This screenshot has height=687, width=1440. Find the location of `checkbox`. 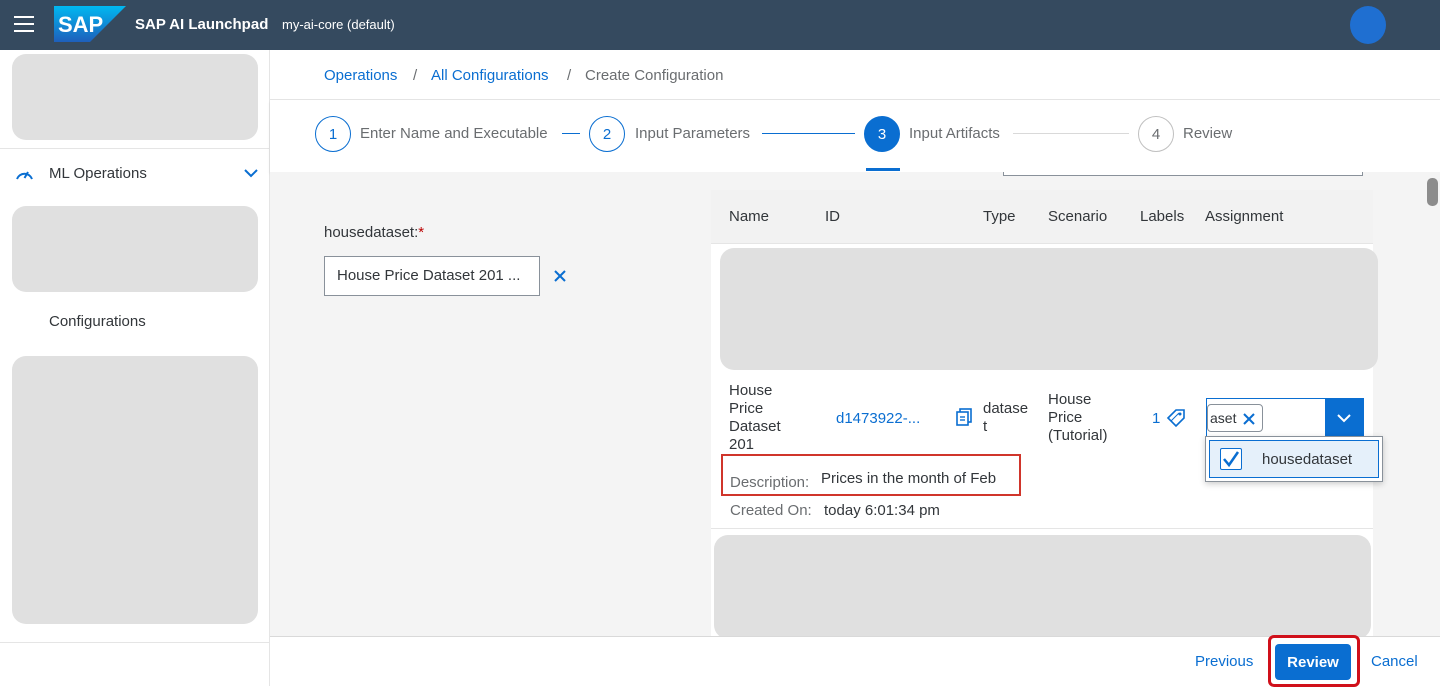

checkbox is located at coordinates (1231, 459).